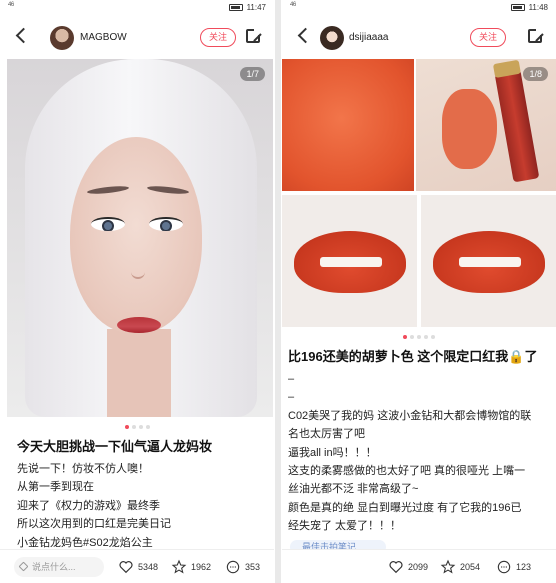 This screenshot has width=556, height=583. Describe the element at coordinates (148, 567) in the screenshot. I see `like-count: 5348` at that location.